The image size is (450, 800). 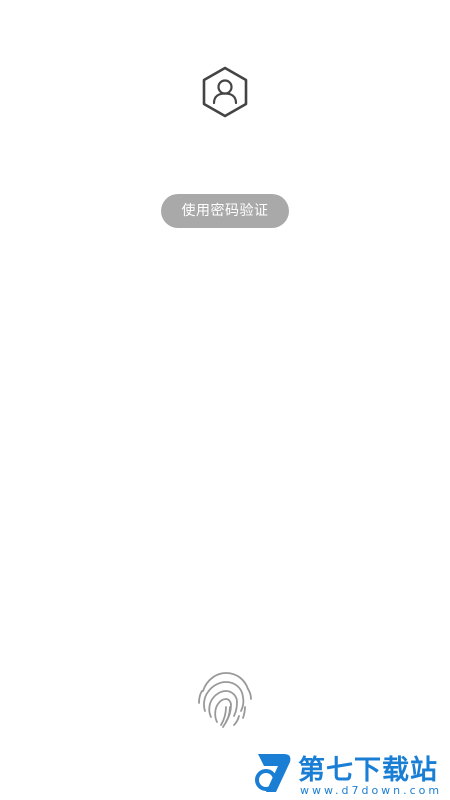 What do you see at coordinates (225, 211) in the screenshot?
I see `use-password-button: 使用密码验证` at bounding box center [225, 211].